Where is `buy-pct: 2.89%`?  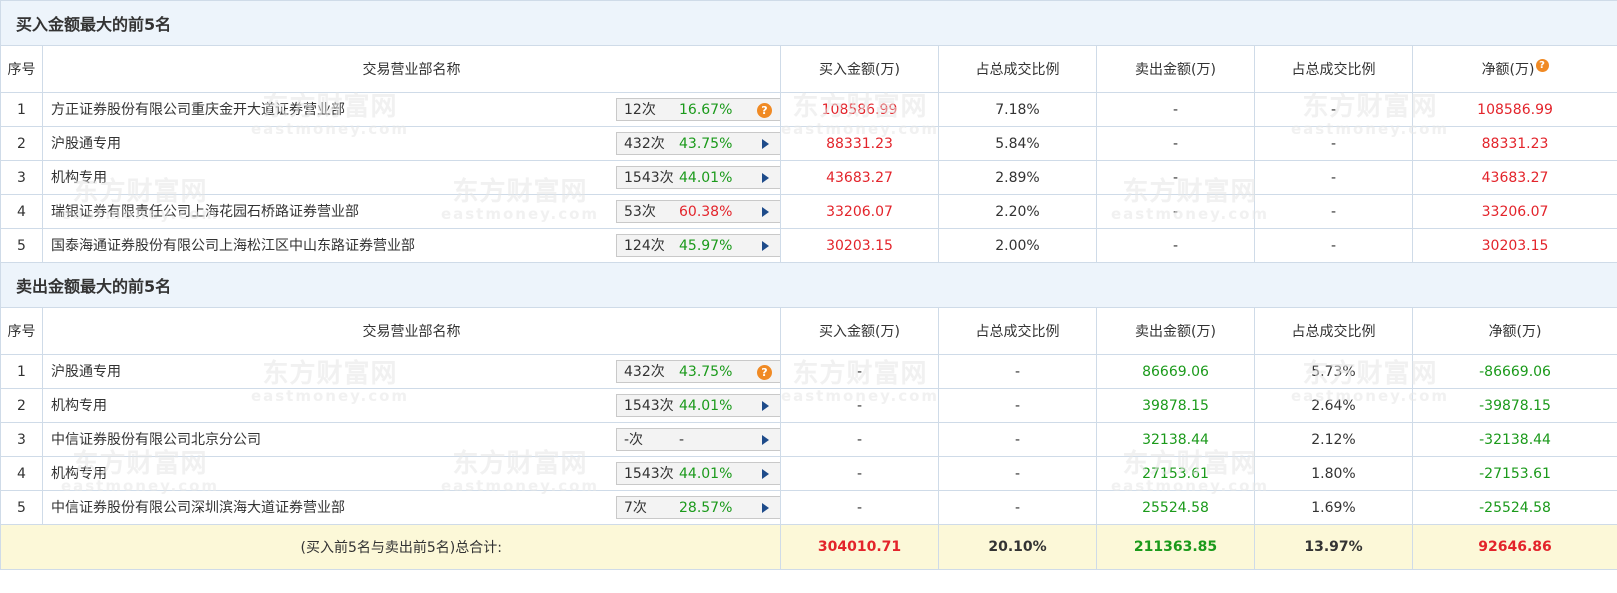 buy-pct: 2.89% is located at coordinates (1017, 177).